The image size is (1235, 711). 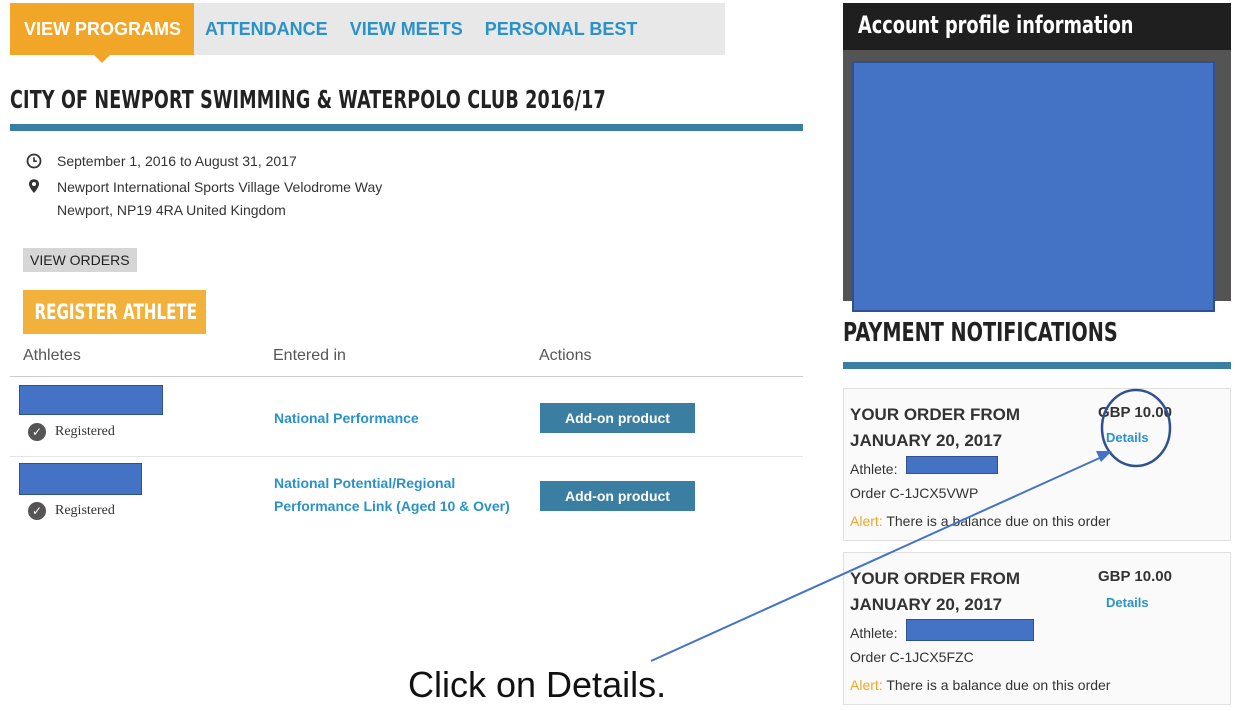 What do you see at coordinates (392, 506) in the screenshot?
I see `entered-in-link-line2: Performance Link (Aged 10 & Over)` at bounding box center [392, 506].